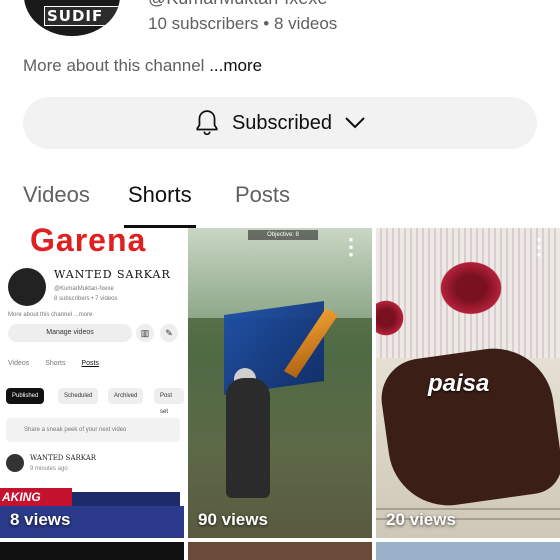  I want to click on mini-avatar, so click(27, 287).